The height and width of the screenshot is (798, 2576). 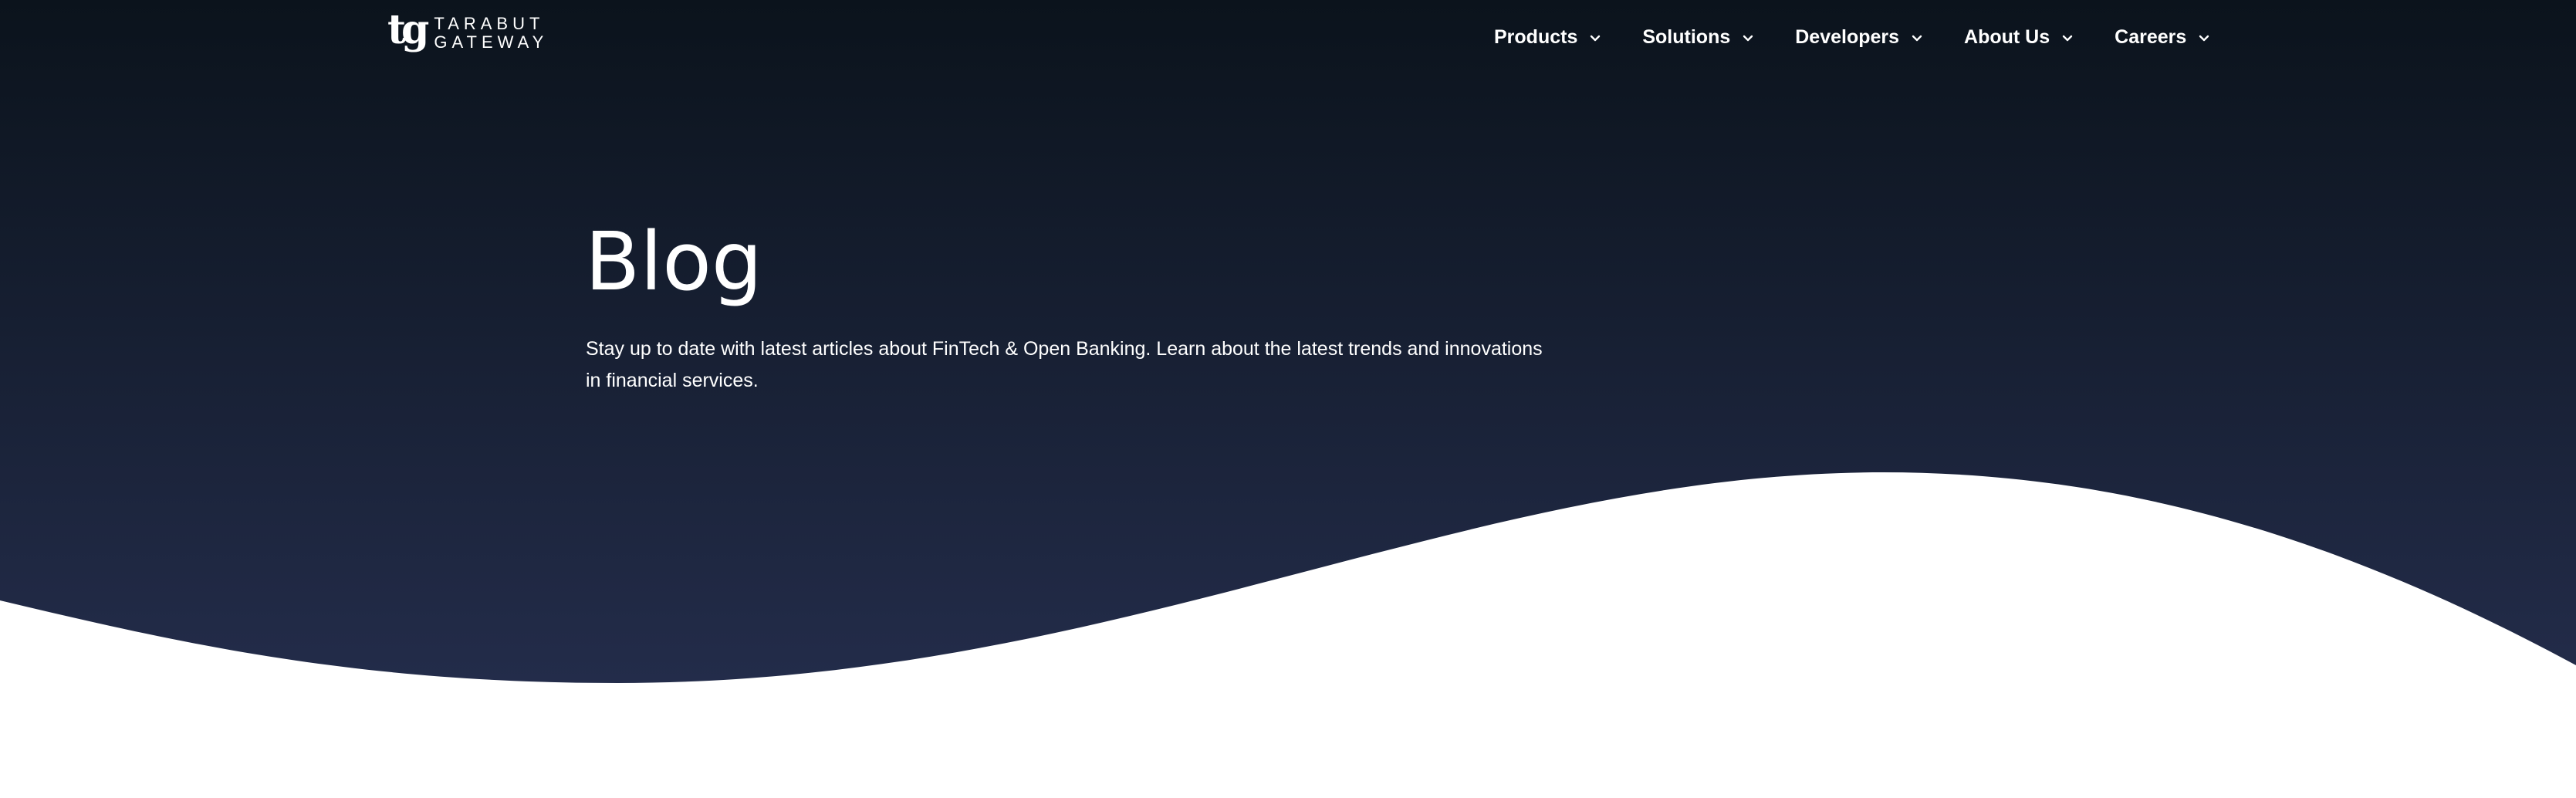 I want to click on logo: tg TARABUT GATEWAY, so click(x=467, y=31).